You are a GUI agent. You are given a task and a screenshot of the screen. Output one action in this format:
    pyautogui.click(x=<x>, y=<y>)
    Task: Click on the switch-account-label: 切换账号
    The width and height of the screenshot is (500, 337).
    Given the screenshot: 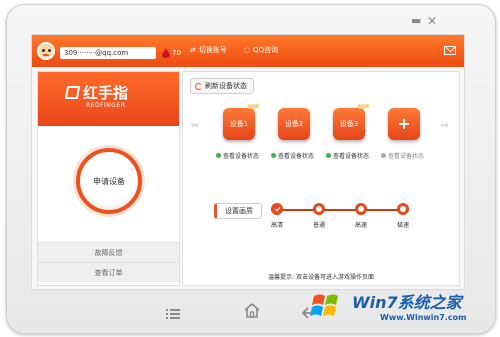 What is the action you would take?
    pyautogui.click(x=212, y=50)
    